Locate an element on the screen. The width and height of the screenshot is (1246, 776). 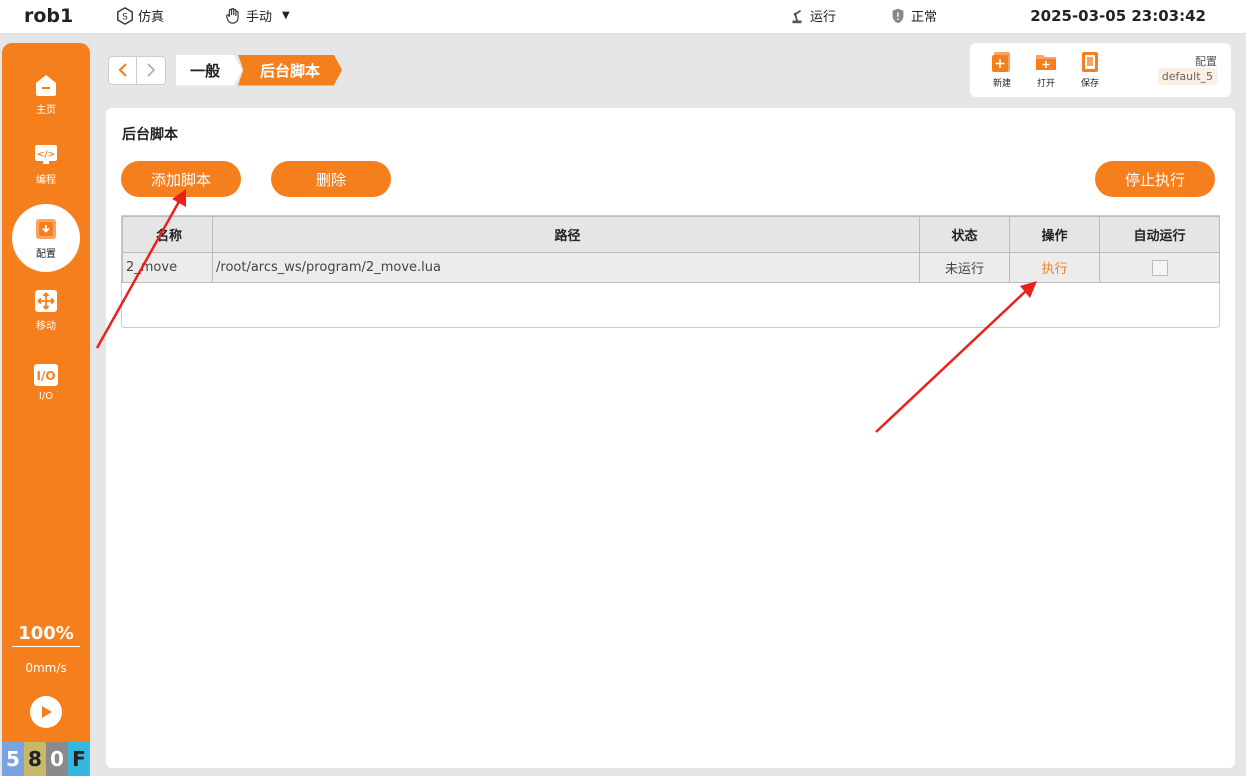
health-status: 正常 is located at coordinates (913, 15).